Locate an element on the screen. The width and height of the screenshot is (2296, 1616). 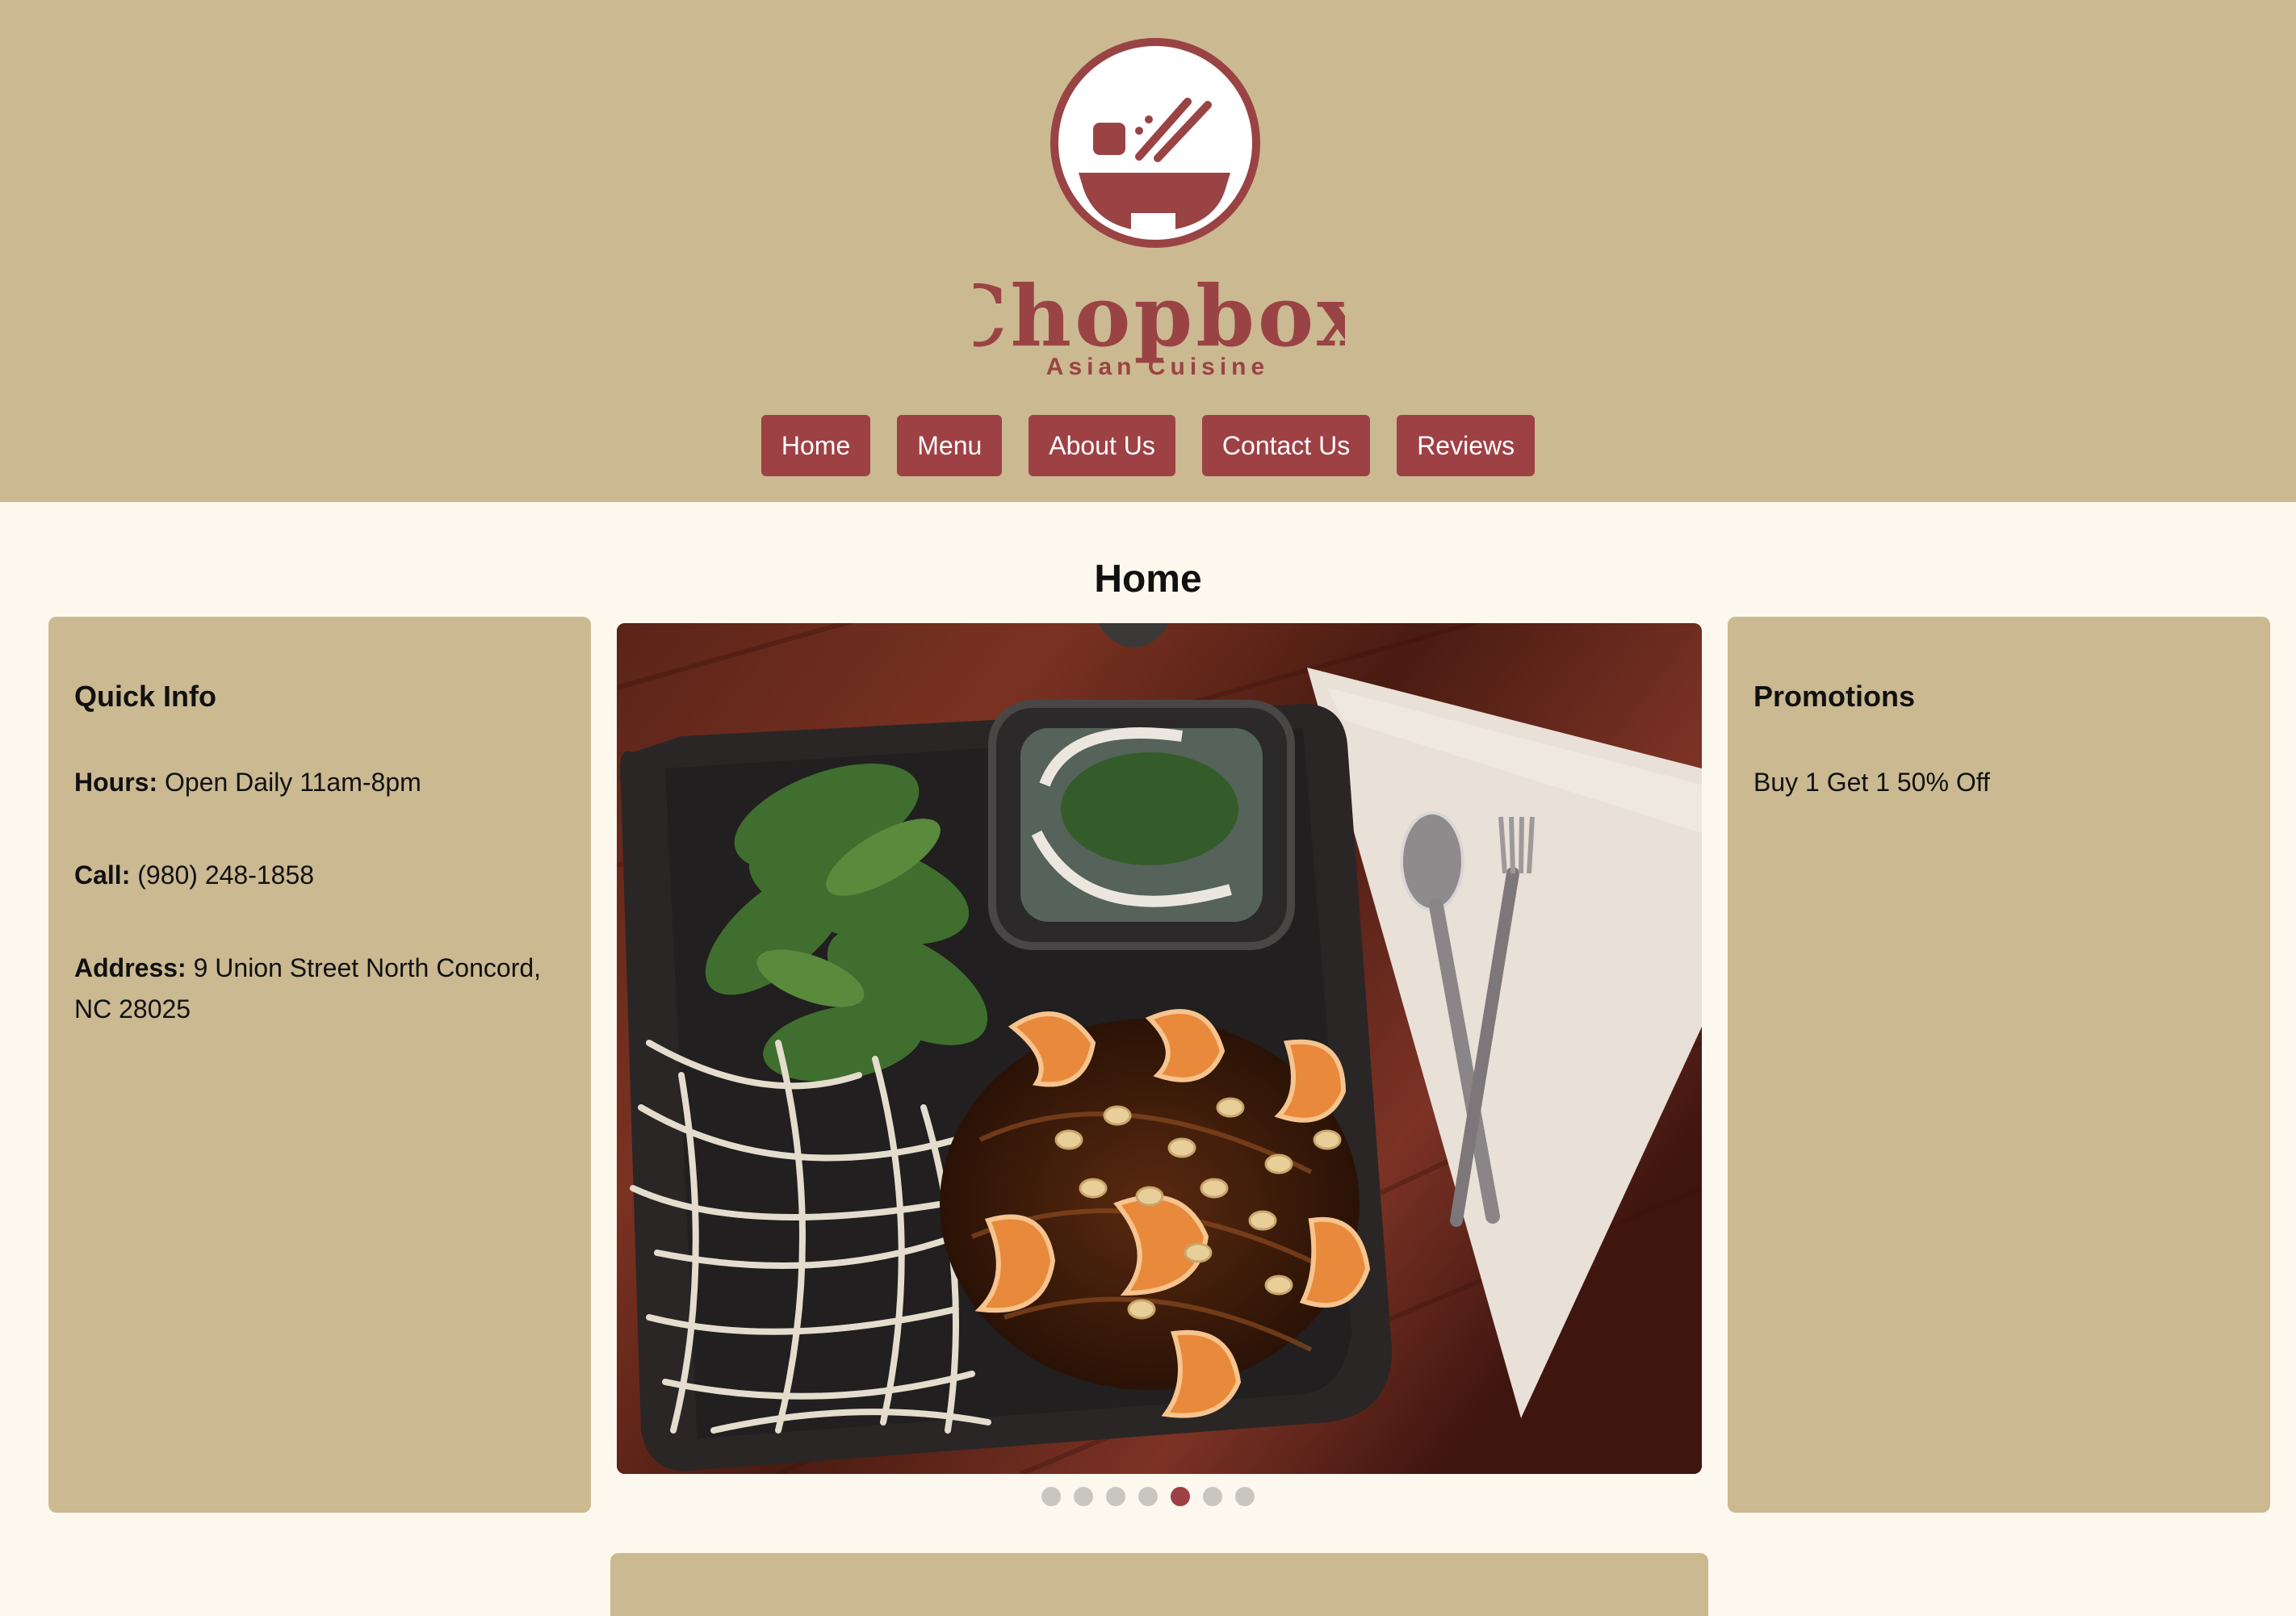
hours-info: Hours: Open Daily 11am-8pm is located at coordinates (319, 782).